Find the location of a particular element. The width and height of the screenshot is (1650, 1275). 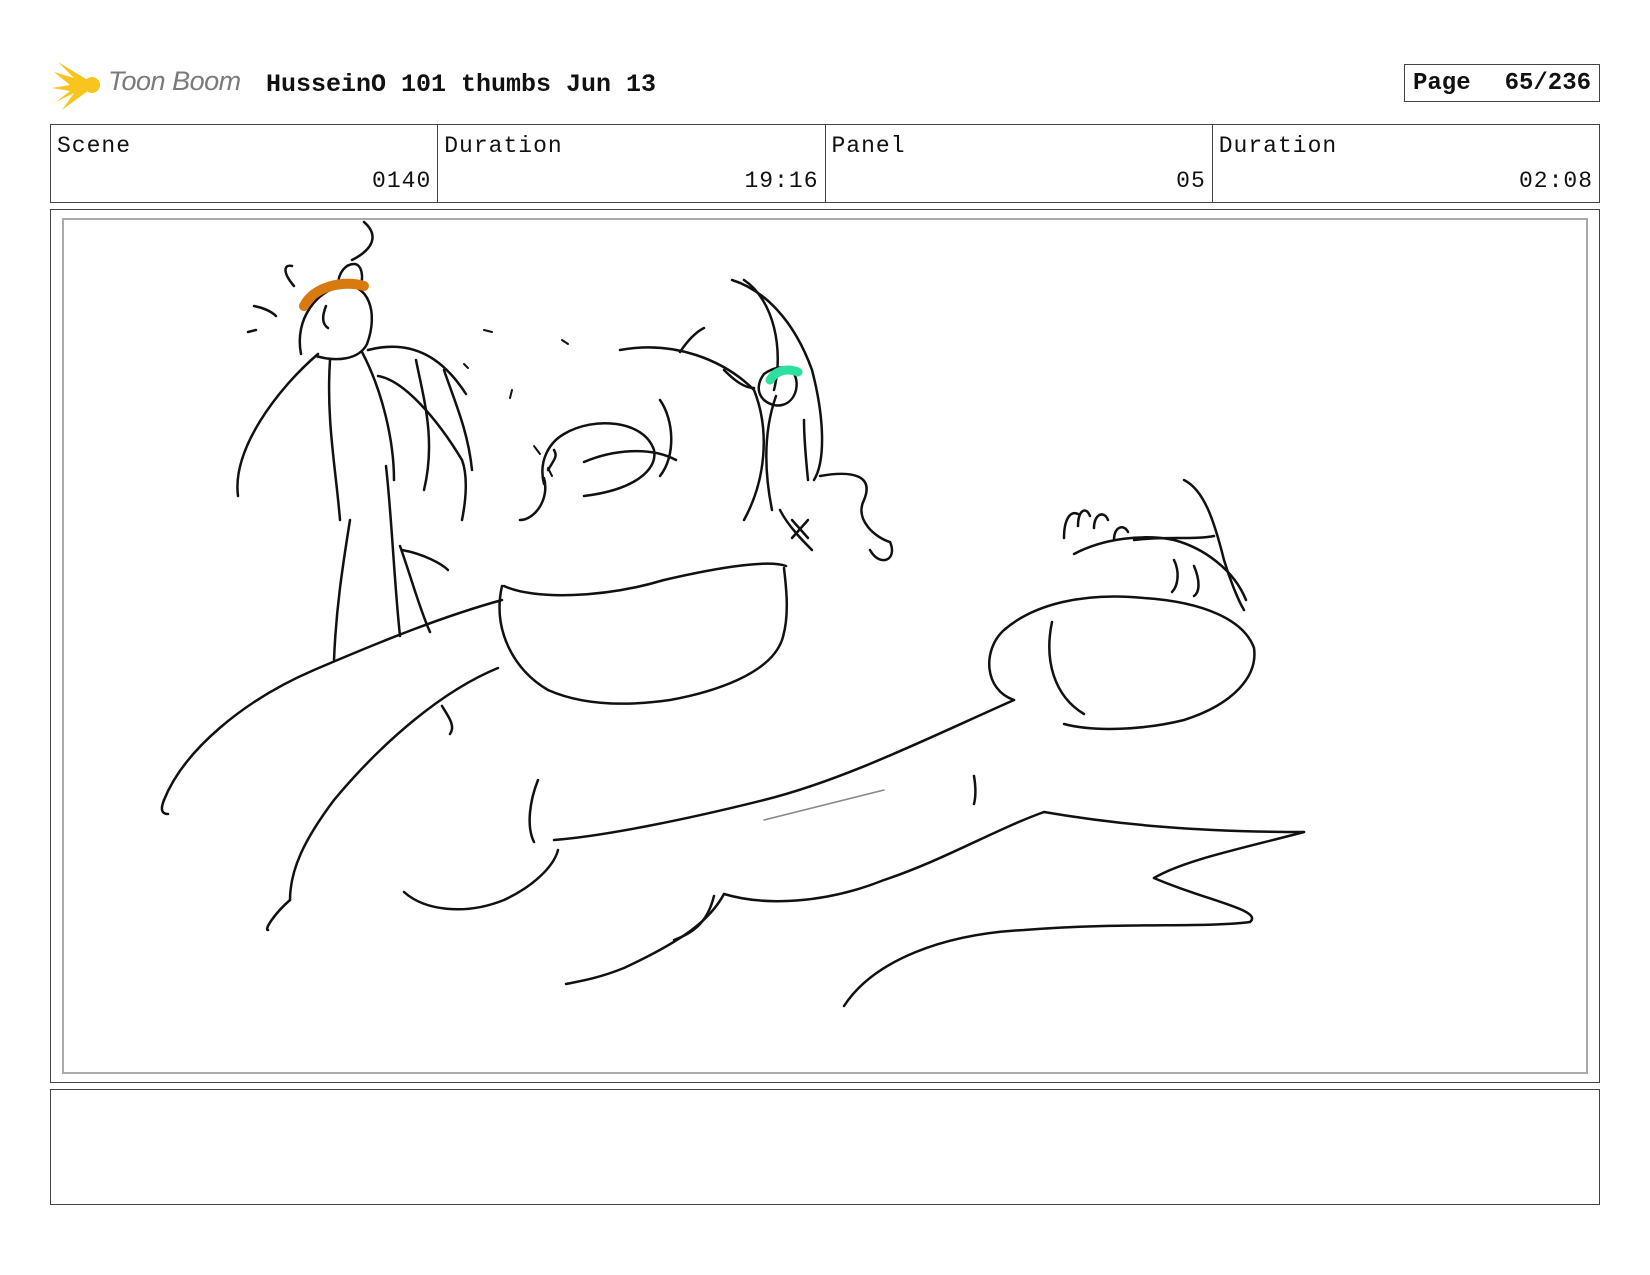

toon-boom-logo: Toon Boom is located at coordinates (152, 85).